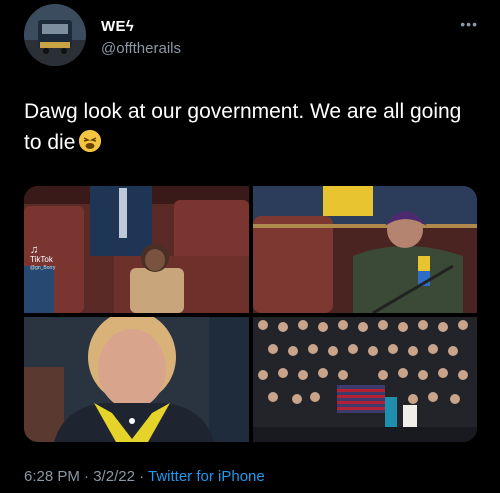 The image size is (500, 493). I want to click on tweet-footer: 6:28 PM · 3/2/22 · Twitter for iPhone, so click(144, 476).